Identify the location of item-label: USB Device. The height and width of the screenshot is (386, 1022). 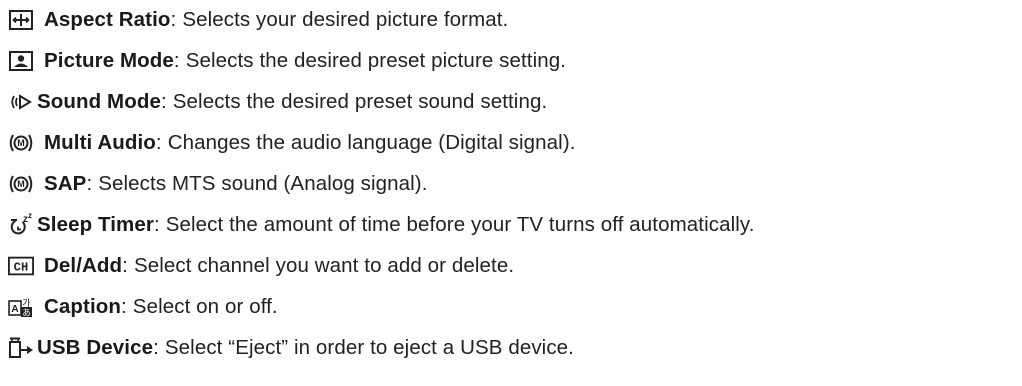
(95, 347).